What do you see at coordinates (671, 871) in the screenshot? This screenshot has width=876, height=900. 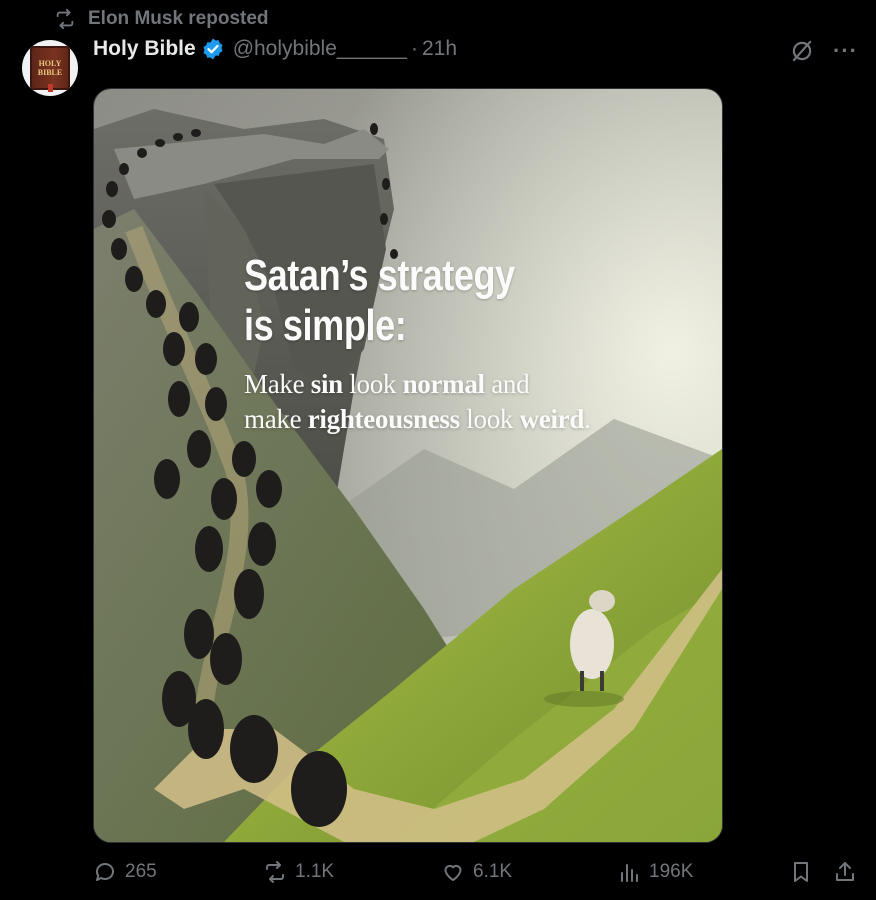 I see `view-count: 196K` at bounding box center [671, 871].